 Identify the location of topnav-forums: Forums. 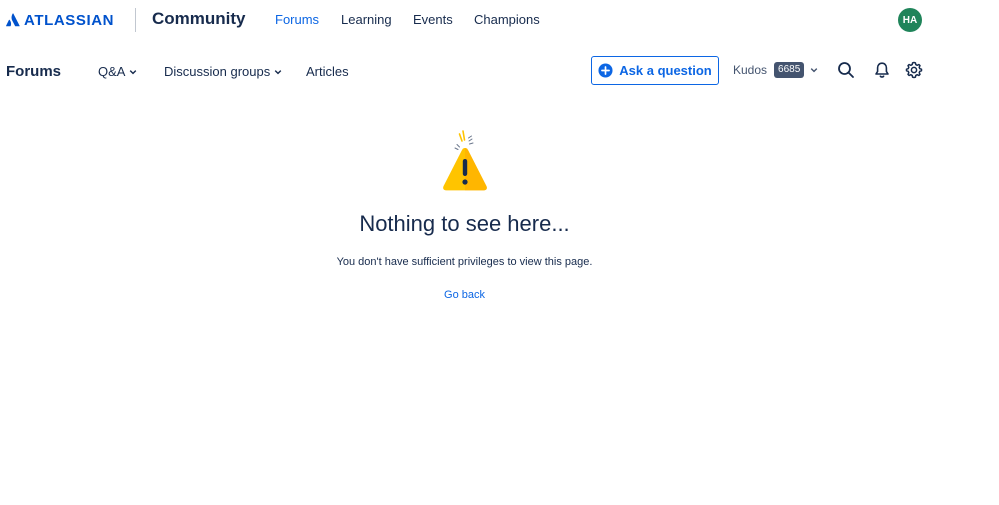
(297, 19).